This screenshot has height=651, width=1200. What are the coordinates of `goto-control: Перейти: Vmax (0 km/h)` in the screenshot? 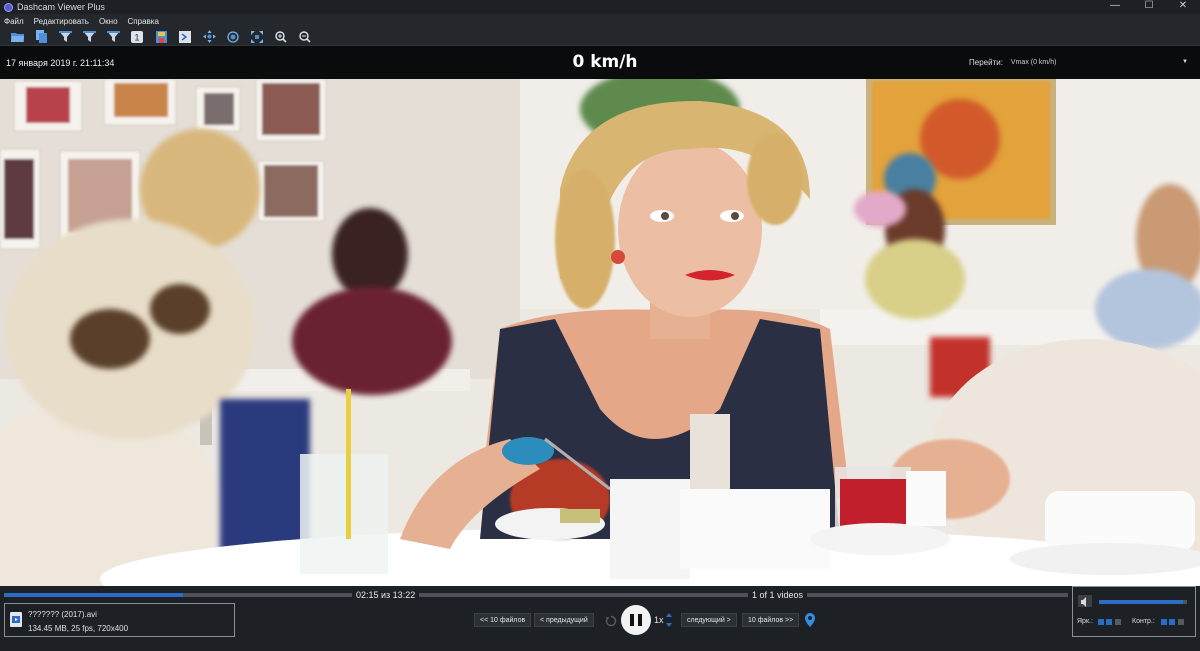 It's located at (1012, 62).